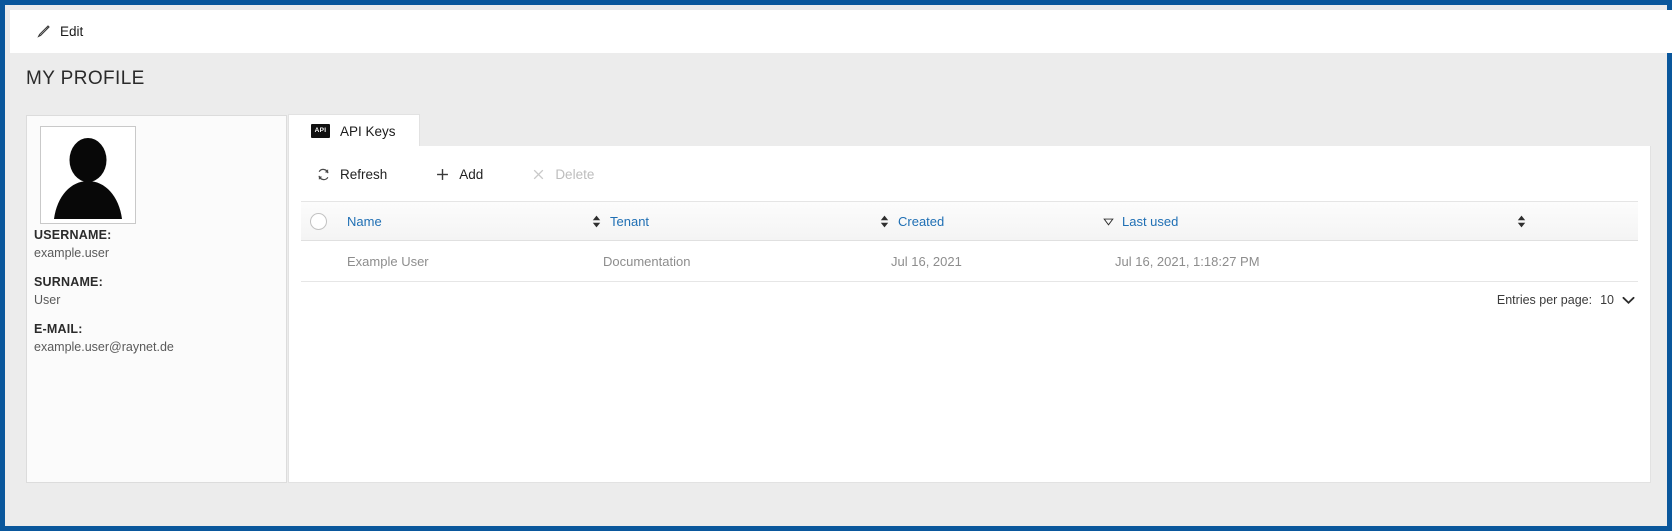 Image resolution: width=1672 pixels, height=531 pixels. I want to click on top-command-bar: Edit, so click(841, 31).